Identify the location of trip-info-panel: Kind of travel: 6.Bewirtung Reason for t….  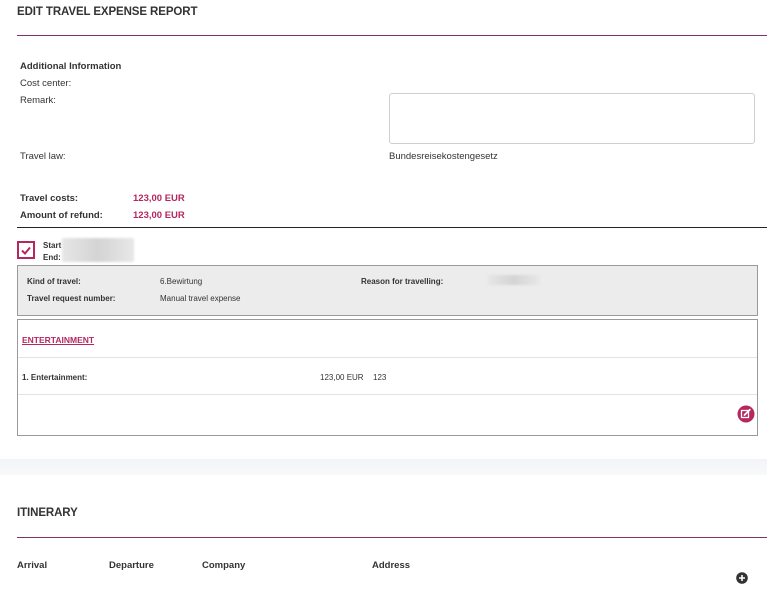
(387, 290).